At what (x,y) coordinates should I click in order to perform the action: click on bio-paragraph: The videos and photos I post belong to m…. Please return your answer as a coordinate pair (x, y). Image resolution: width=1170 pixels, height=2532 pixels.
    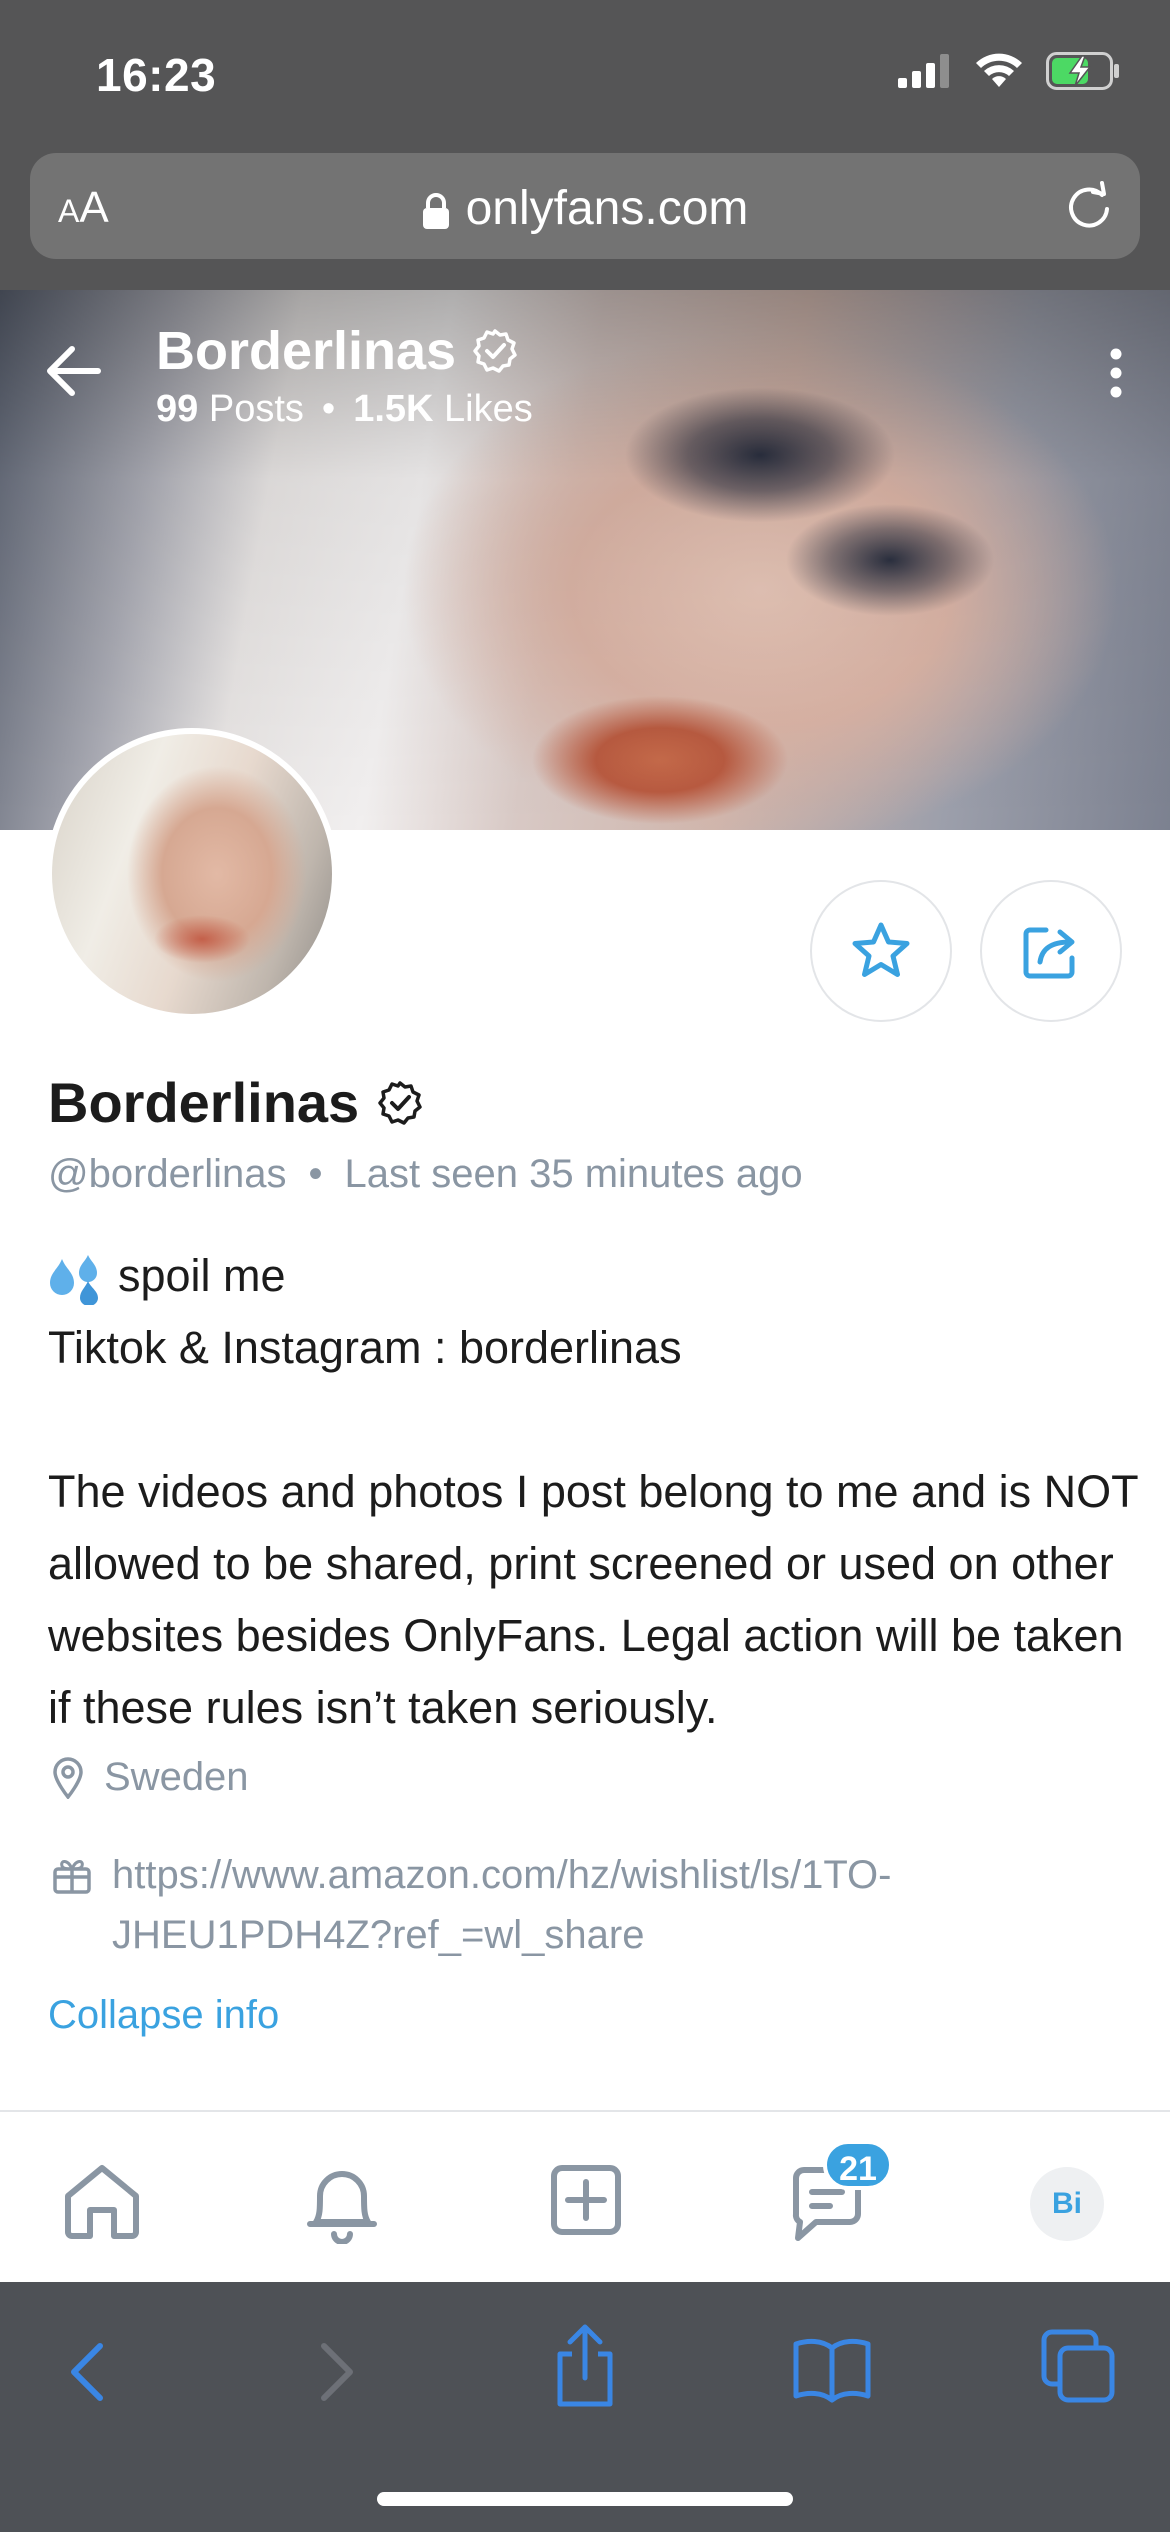
    Looking at the image, I should click on (593, 1599).